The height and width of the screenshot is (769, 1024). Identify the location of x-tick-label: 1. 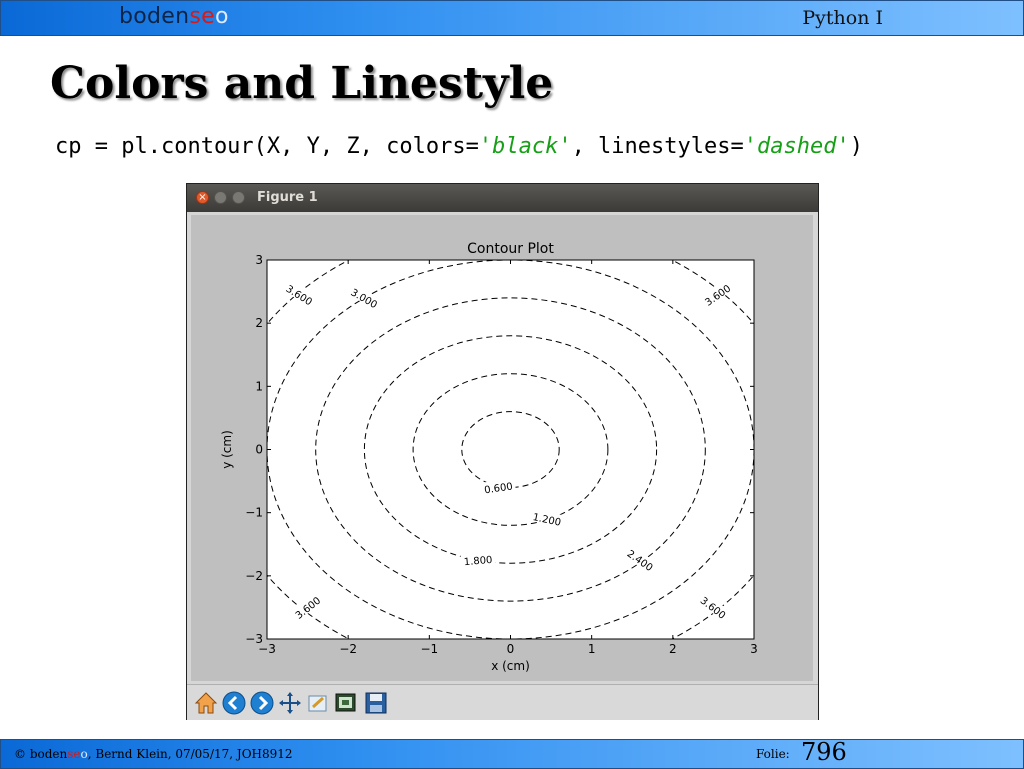
(592, 649).